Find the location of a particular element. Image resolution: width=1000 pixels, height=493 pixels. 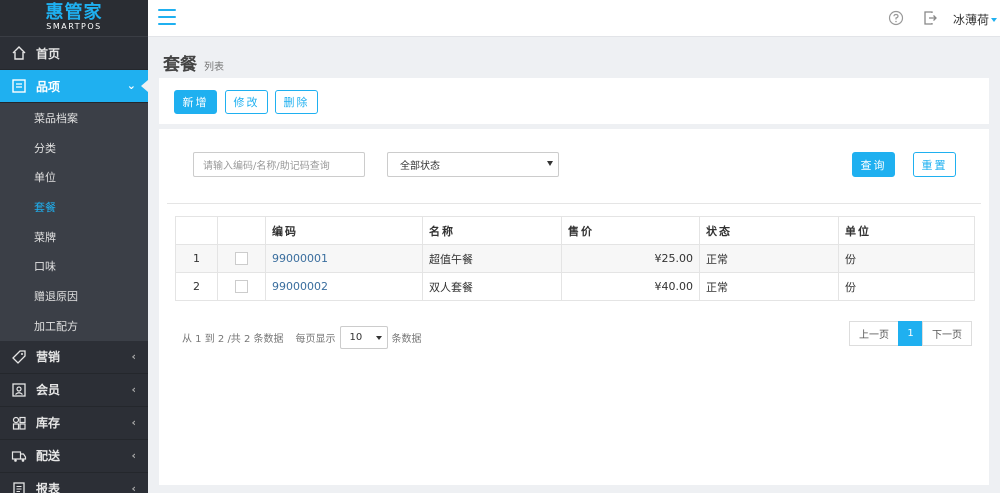

table-header-row: 编码 名称 售价 状态 单位 is located at coordinates (575, 230).